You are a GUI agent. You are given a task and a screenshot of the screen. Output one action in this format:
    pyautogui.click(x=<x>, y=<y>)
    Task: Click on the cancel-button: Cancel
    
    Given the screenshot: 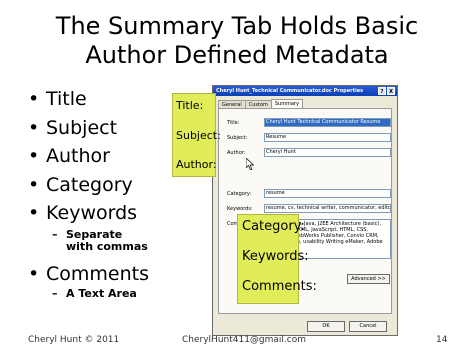 What is the action you would take?
    pyautogui.click(x=368, y=326)
    